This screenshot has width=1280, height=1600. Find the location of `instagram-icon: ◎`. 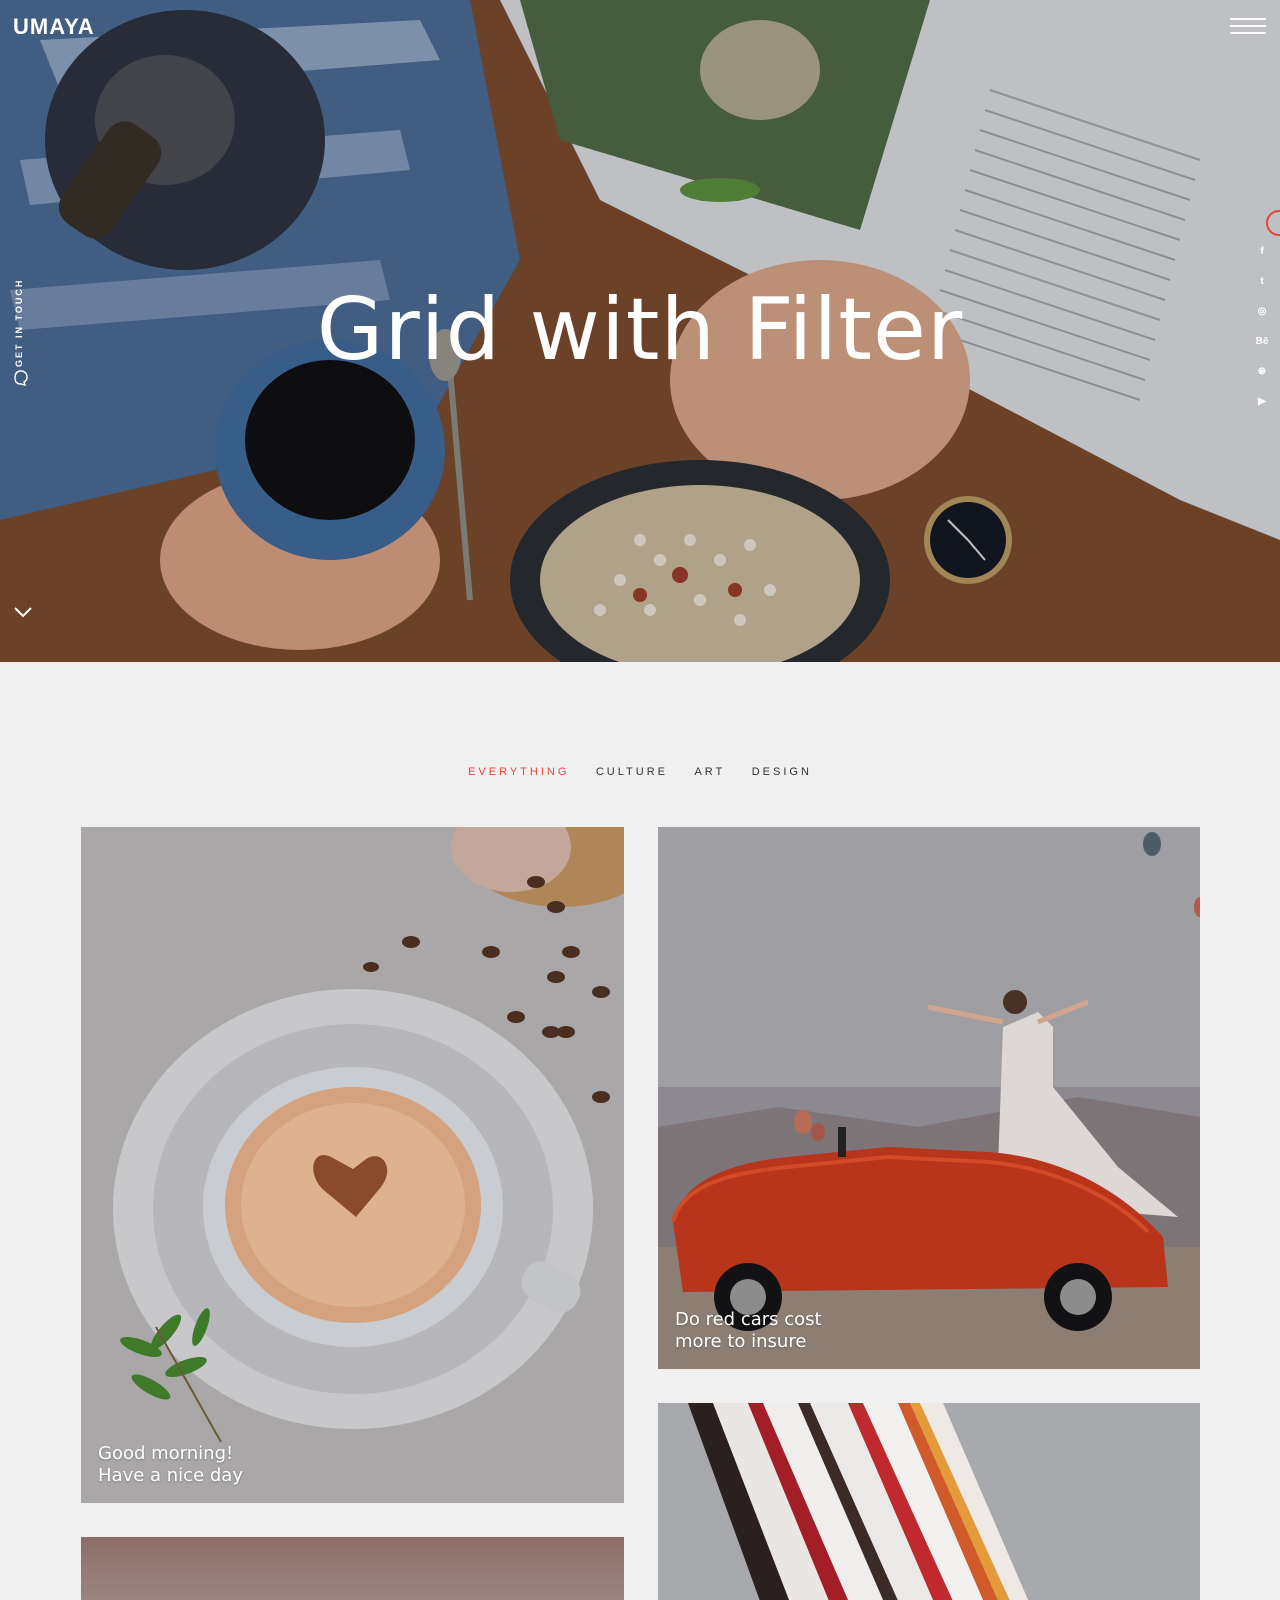

instagram-icon: ◎ is located at coordinates (1262, 312).